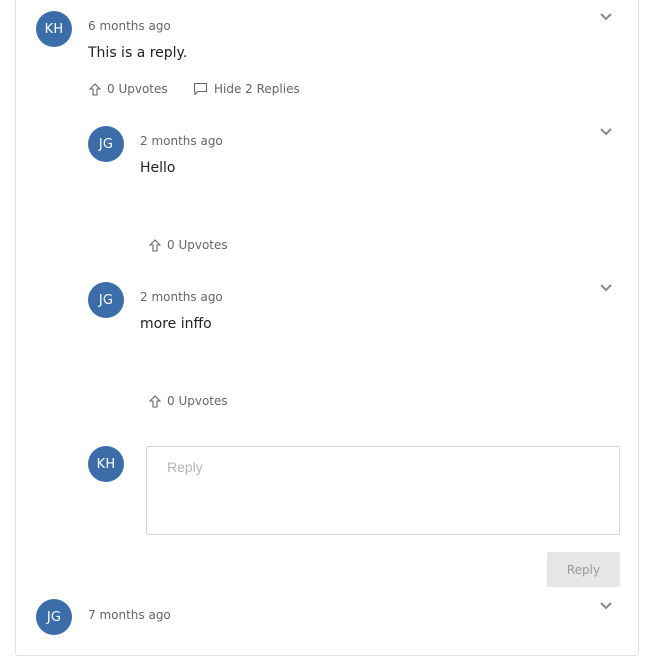 This screenshot has width=650, height=656. I want to click on comment-body: Hello, so click(158, 168).